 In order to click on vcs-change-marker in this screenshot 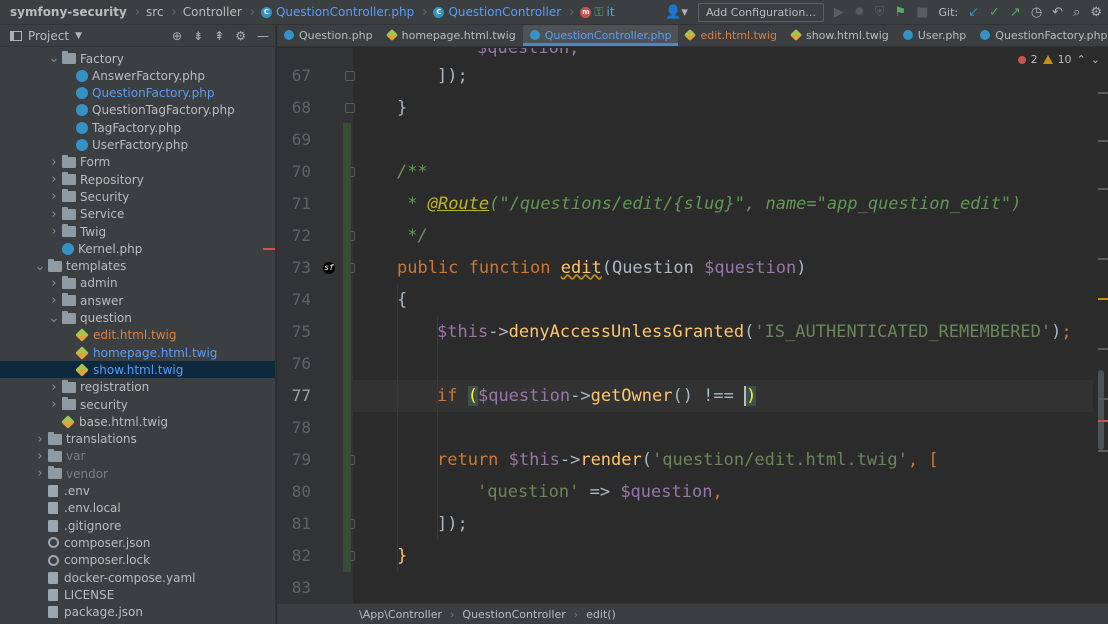, I will do `click(347, 347)`.